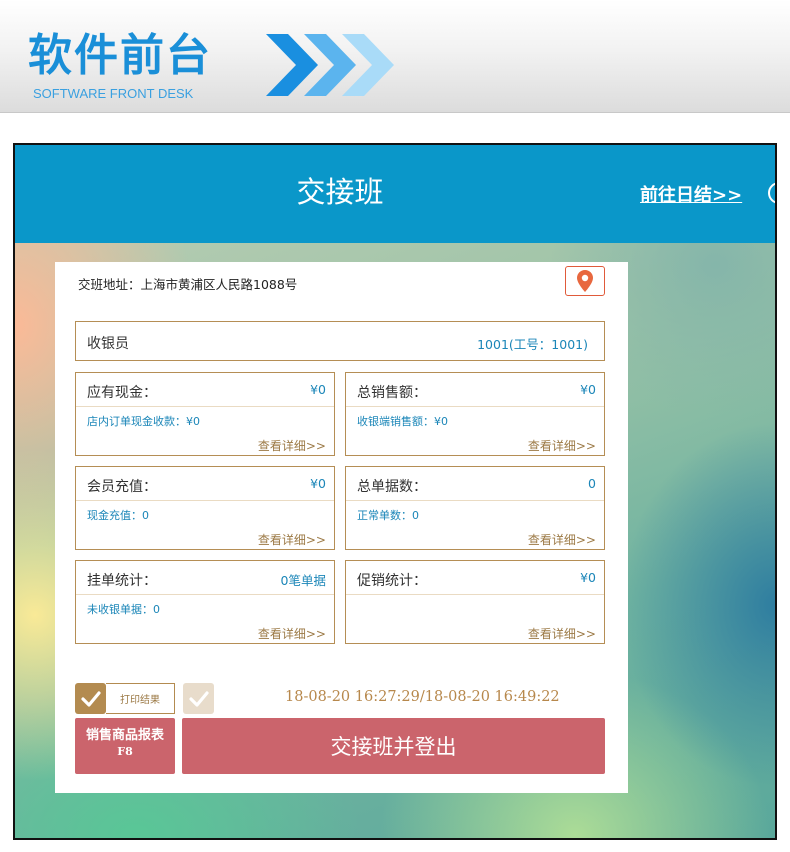 The width and height of the screenshot is (790, 852). What do you see at coordinates (475, 508) in the screenshot?
I see `card-total-orders: 总单据数： 0 正常单数：0 查看详细>>` at bounding box center [475, 508].